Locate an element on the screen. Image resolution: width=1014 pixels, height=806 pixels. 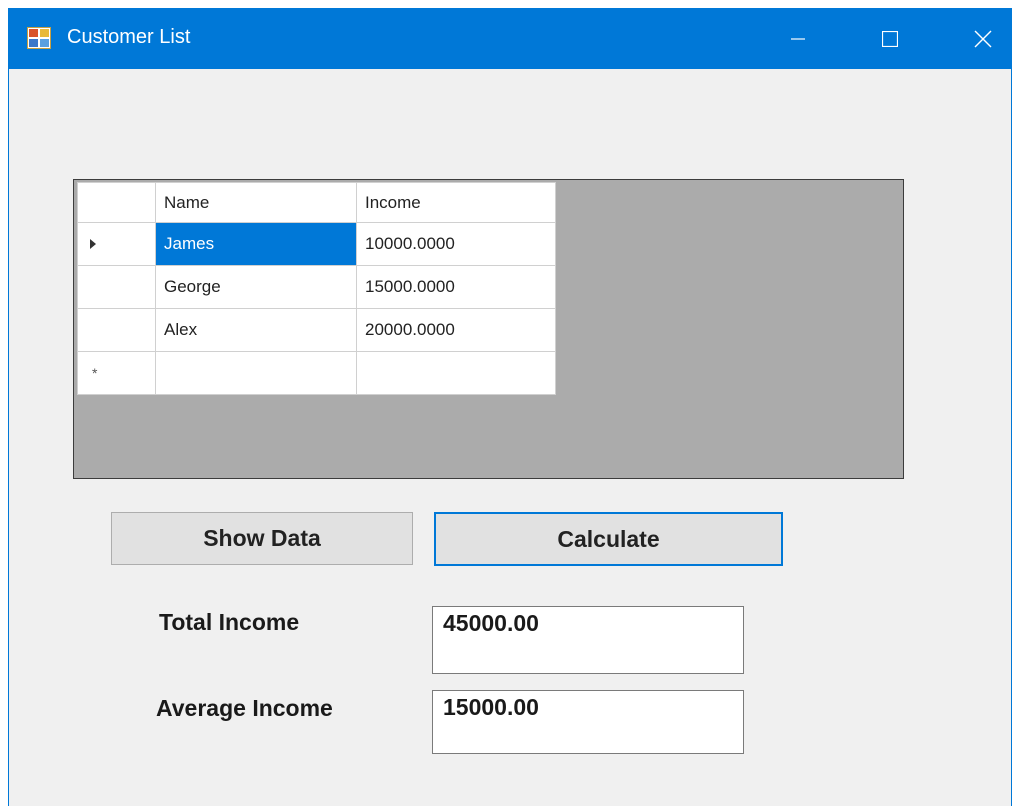
maximize-button is located at coordinates (890, 38).